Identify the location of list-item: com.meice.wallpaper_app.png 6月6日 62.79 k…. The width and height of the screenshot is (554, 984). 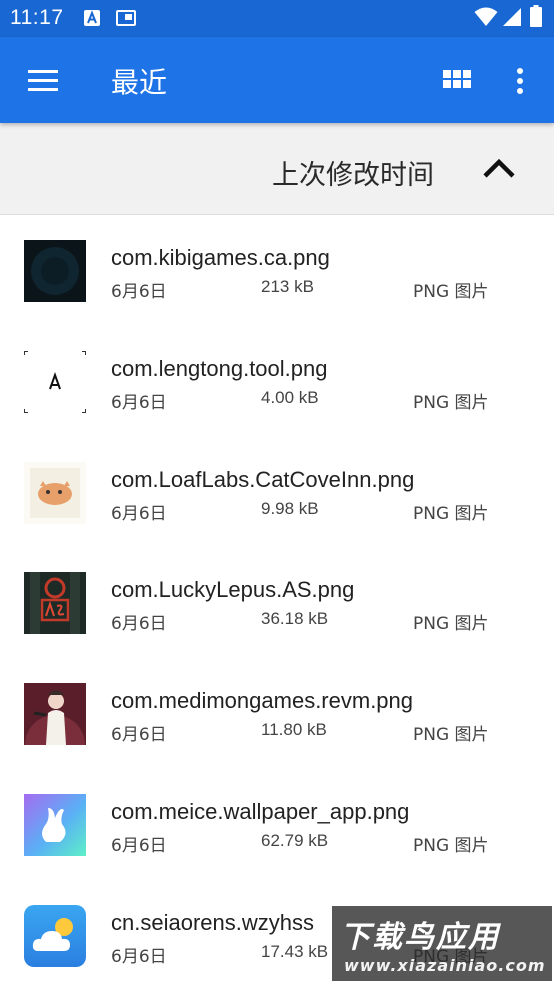
(277, 824).